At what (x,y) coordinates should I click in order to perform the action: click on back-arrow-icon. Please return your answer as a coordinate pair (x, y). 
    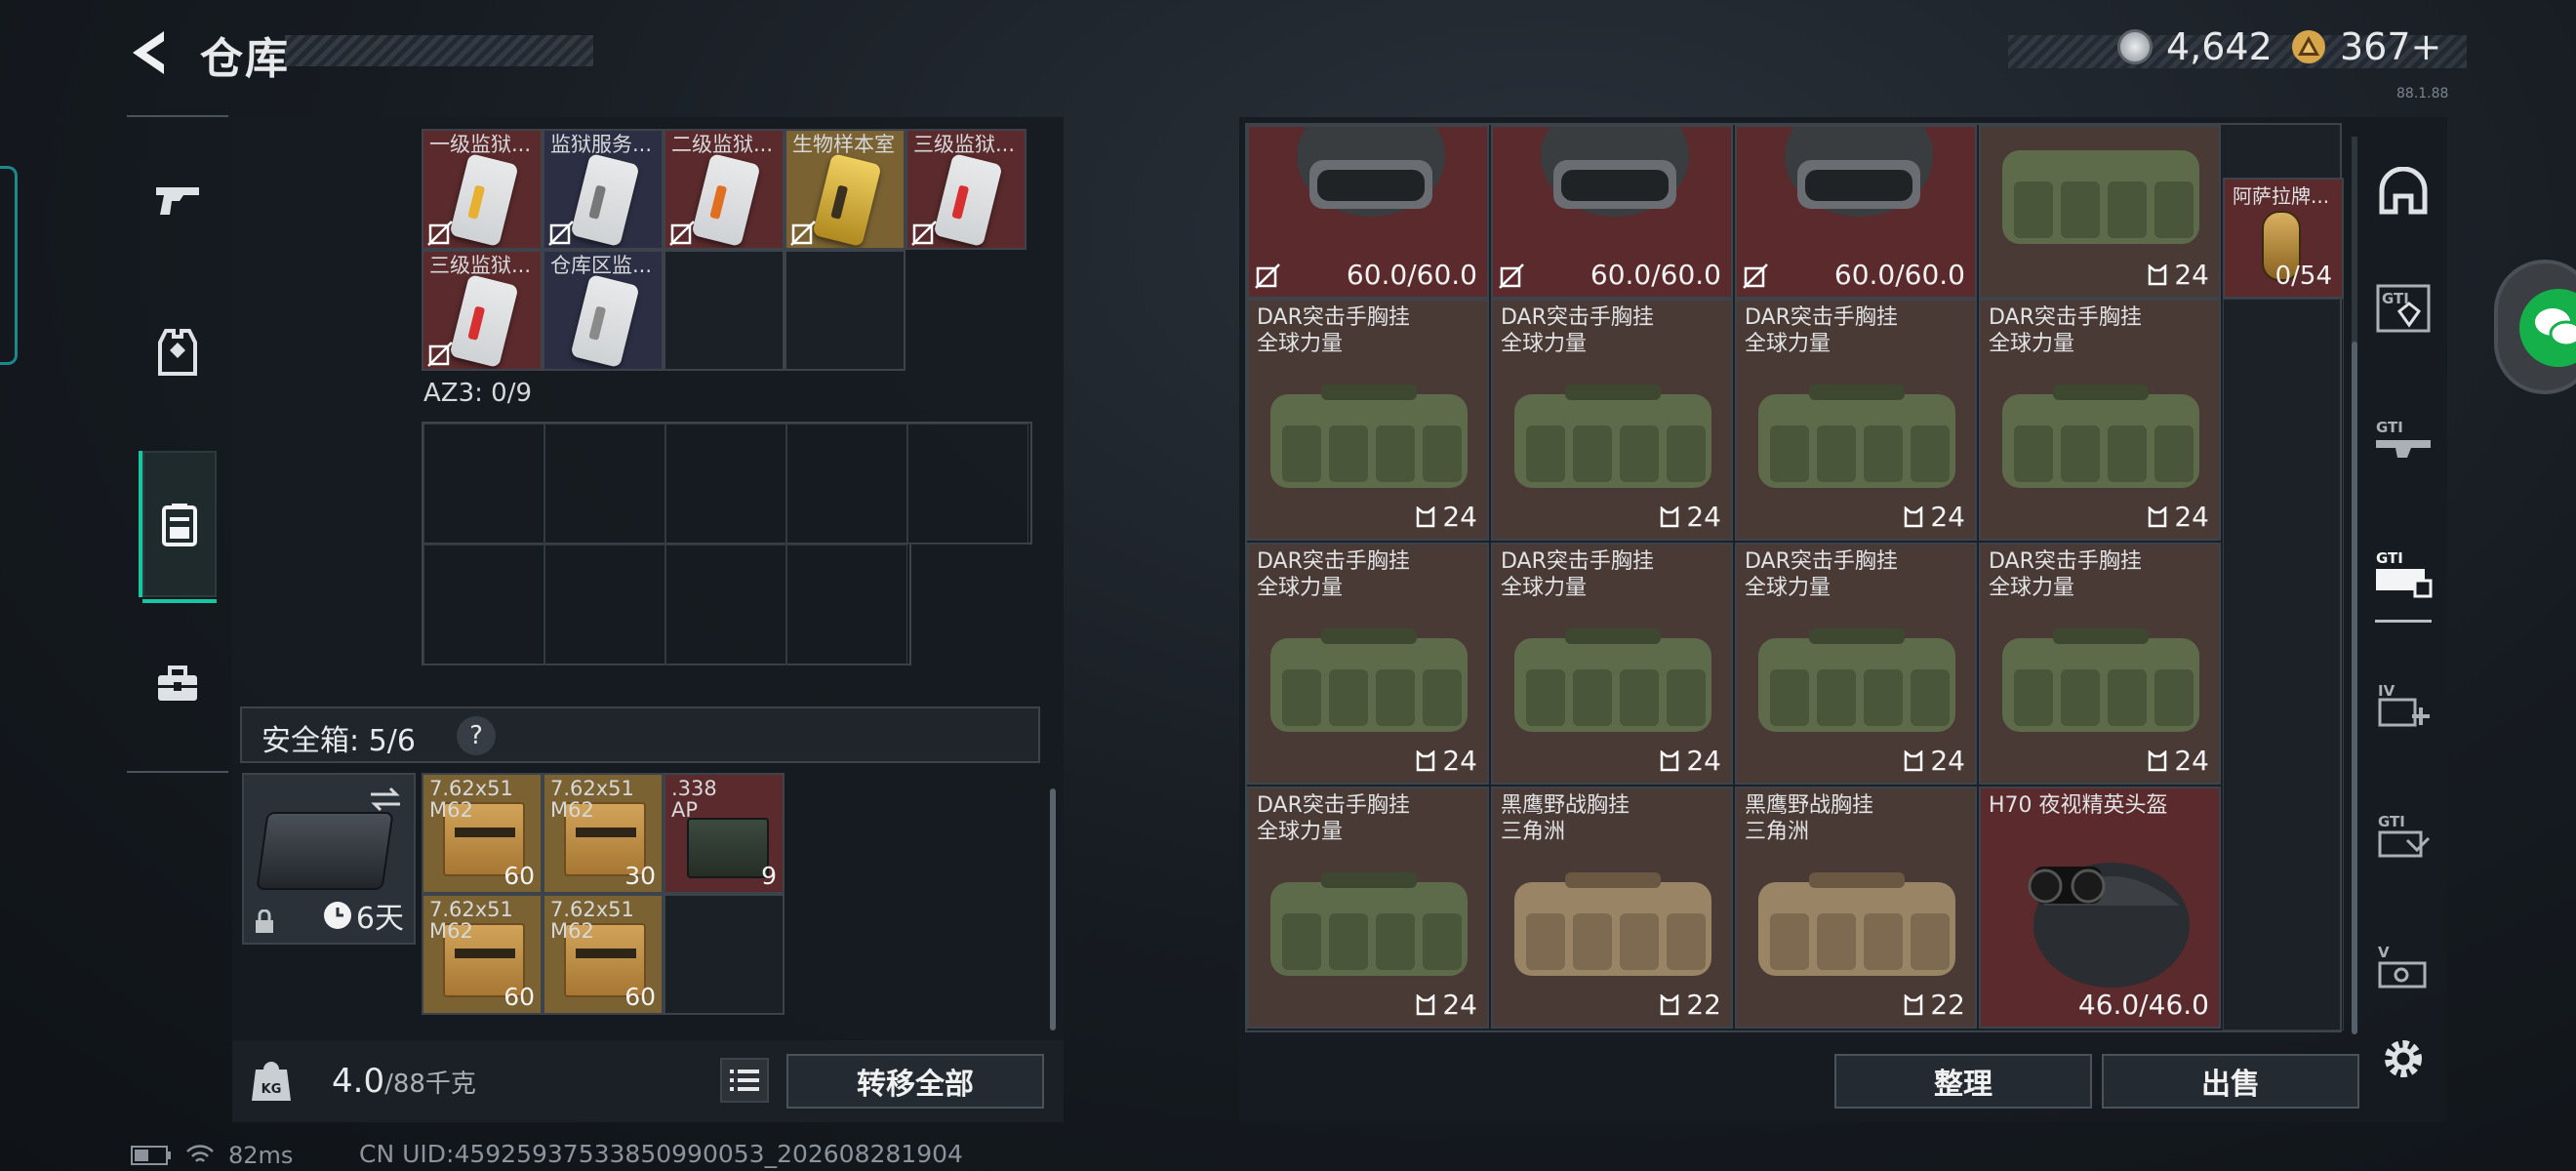
    Looking at the image, I should click on (148, 52).